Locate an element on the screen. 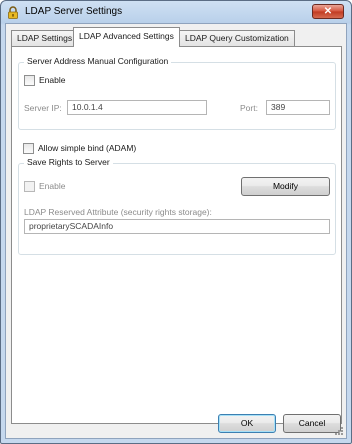  window-title: LDAP Server Settings is located at coordinates (74, 11).